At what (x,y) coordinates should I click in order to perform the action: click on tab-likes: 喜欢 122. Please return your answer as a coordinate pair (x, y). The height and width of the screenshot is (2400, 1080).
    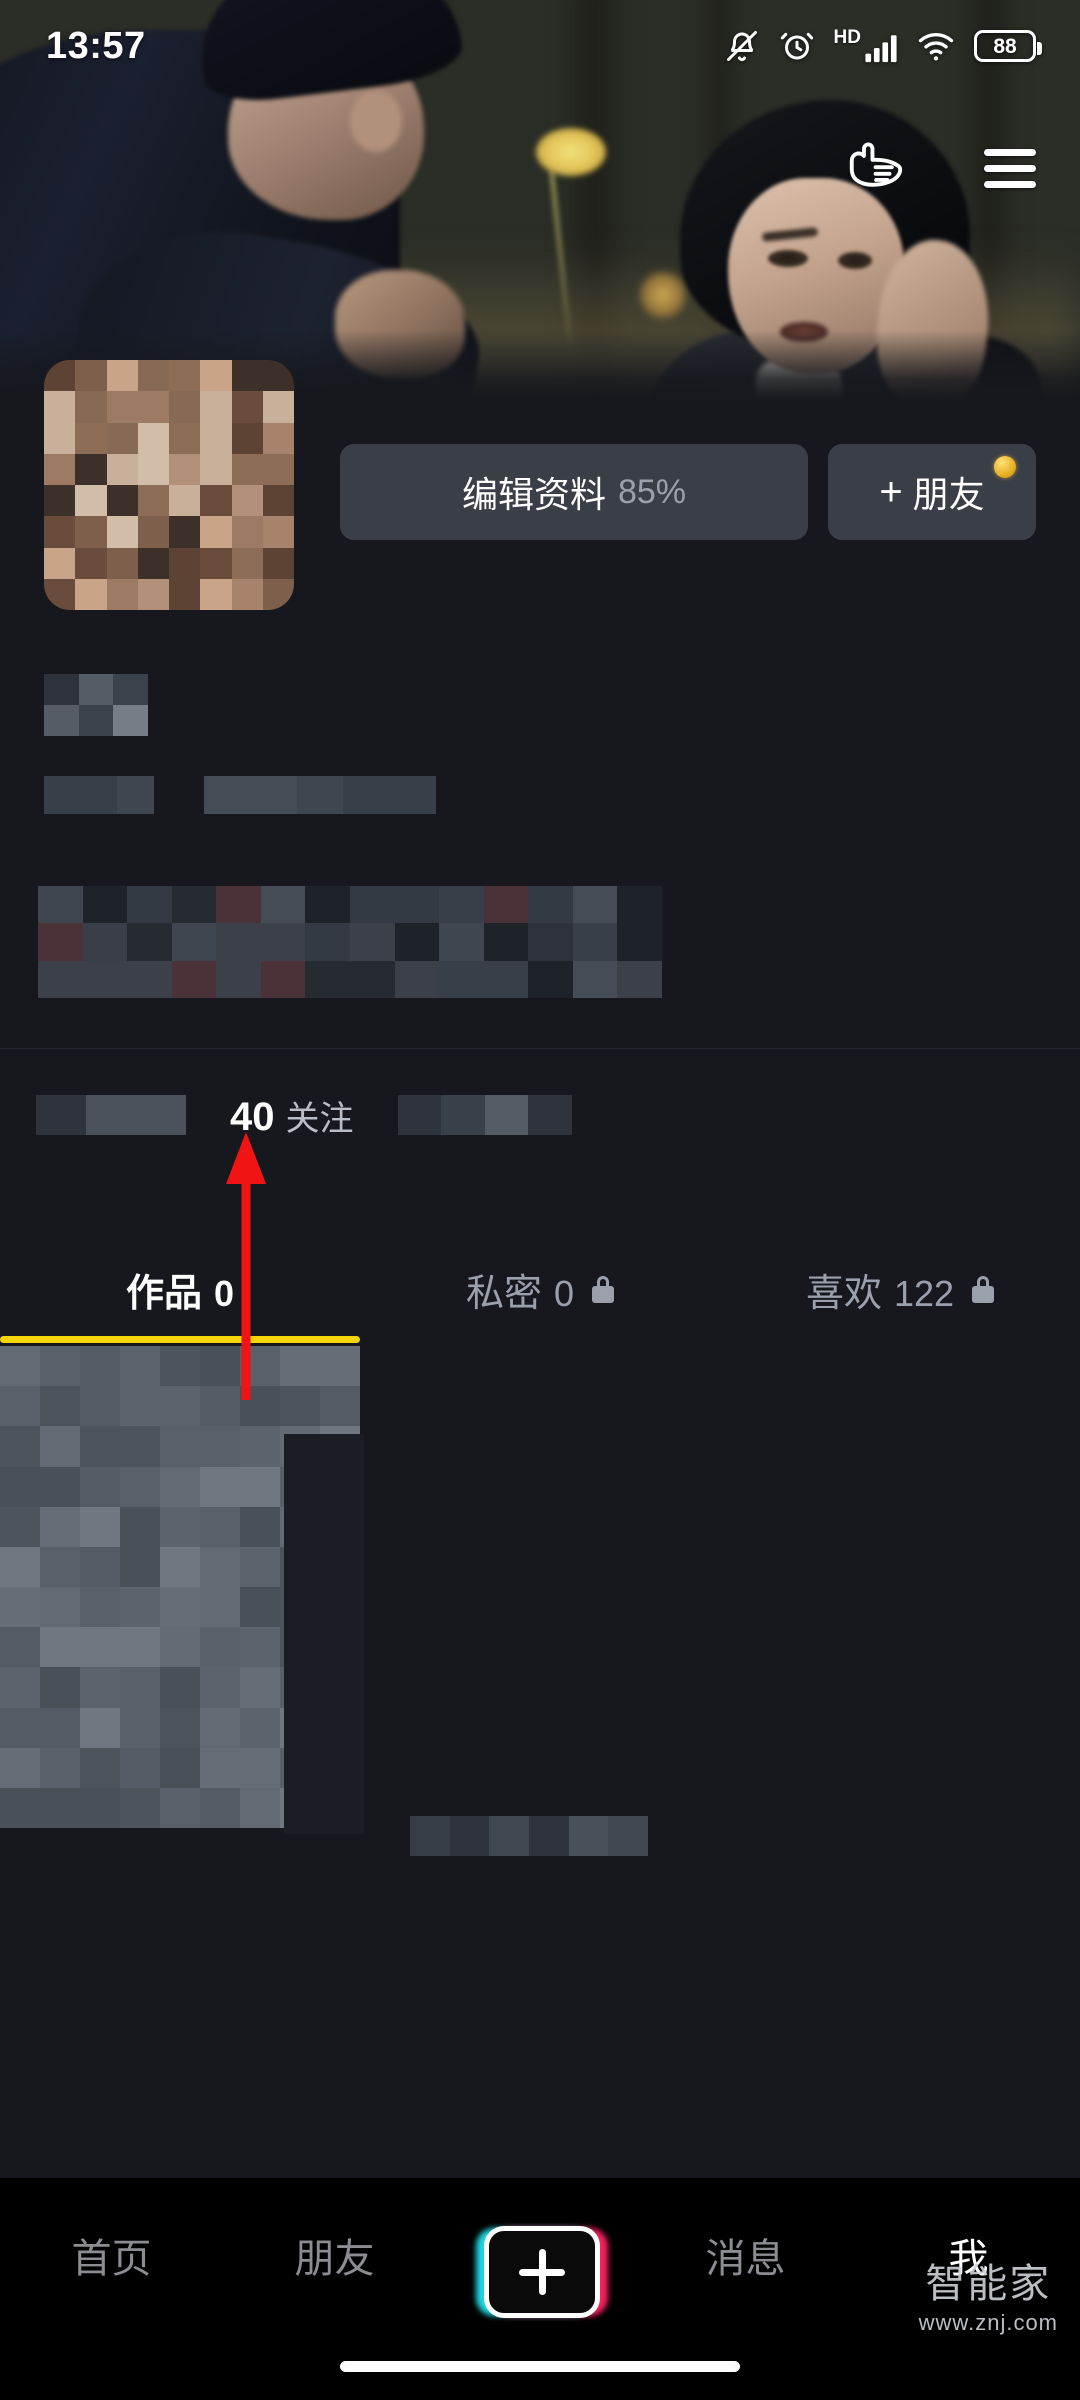
    Looking at the image, I should click on (900, 1289).